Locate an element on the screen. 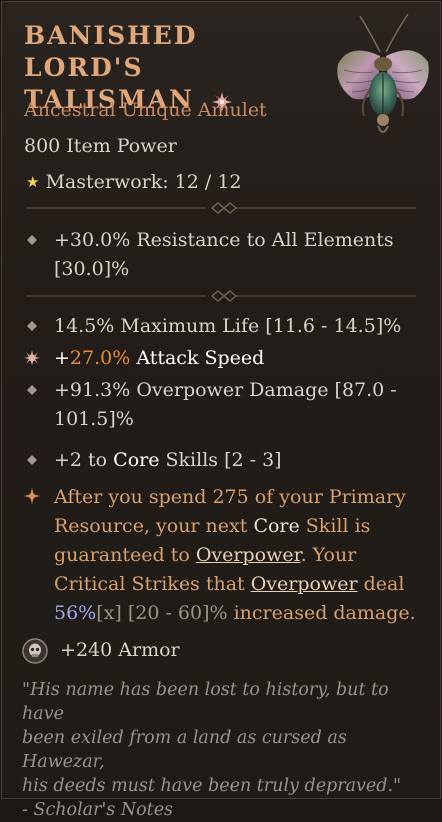  masterwork-label: Masterwork: 12 / 12 is located at coordinates (143, 182).